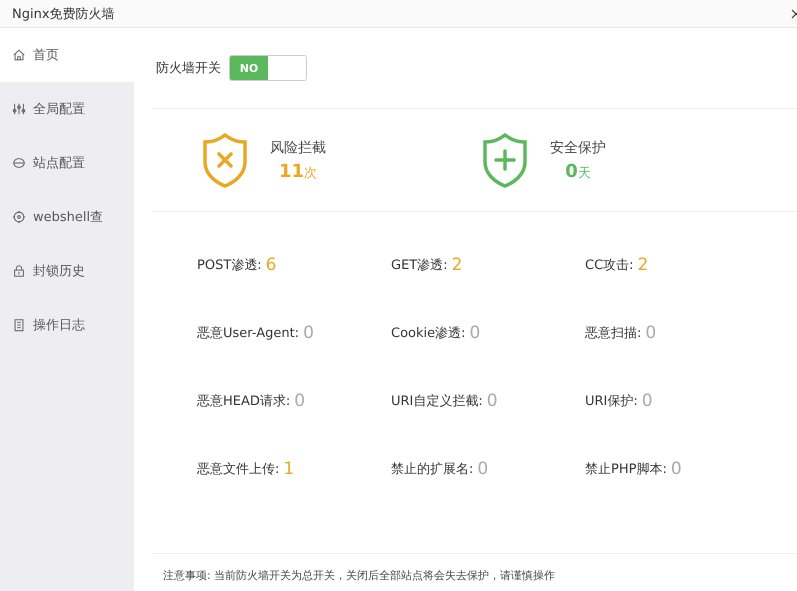 The width and height of the screenshot is (797, 591). What do you see at coordinates (63, 14) in the screenshot?
I see `window-title: Nginx免费防火墙` at bounding box center [63, 14].